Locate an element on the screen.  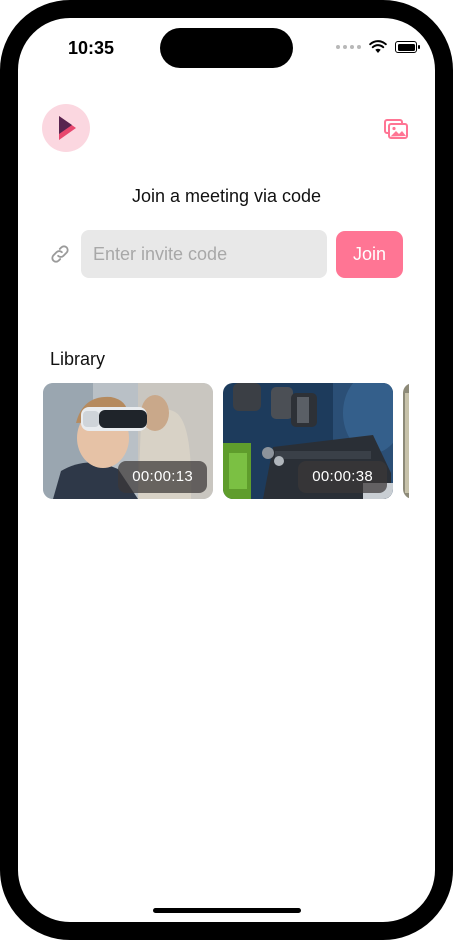
link-icon is located at coordinates (60, 254).